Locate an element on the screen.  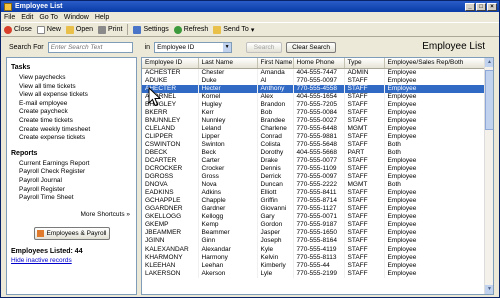
table-row: ADUKE Duke Al 770-555-0097 STAFF Employee is located at coordinates (314, 80).